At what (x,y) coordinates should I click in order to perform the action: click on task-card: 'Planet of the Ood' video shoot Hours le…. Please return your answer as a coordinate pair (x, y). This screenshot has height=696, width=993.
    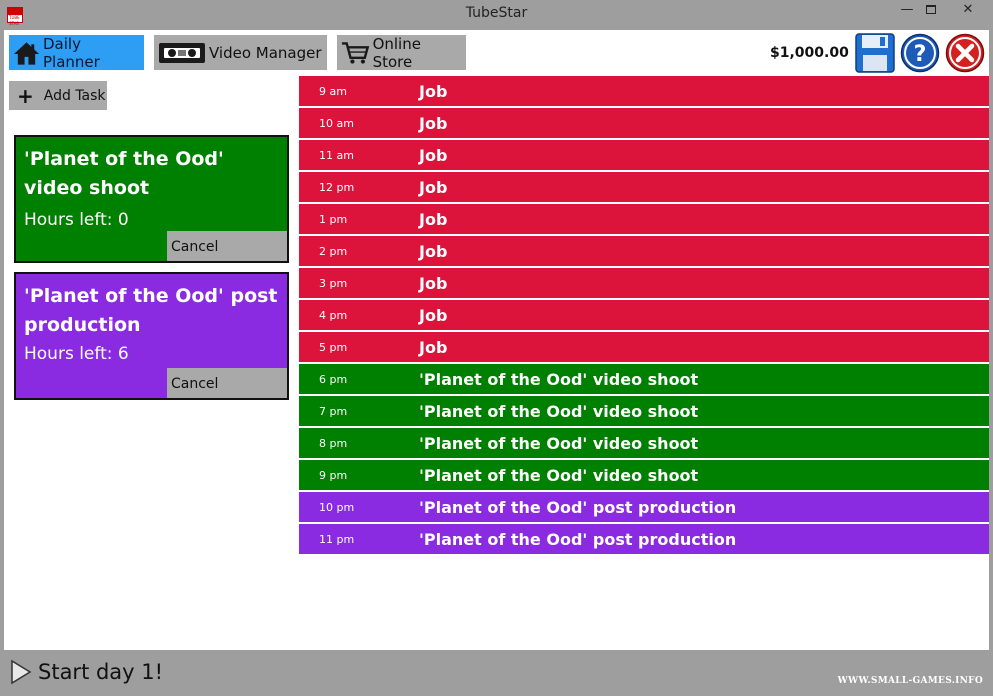
    Looking at the image, I should click on (151, 199).